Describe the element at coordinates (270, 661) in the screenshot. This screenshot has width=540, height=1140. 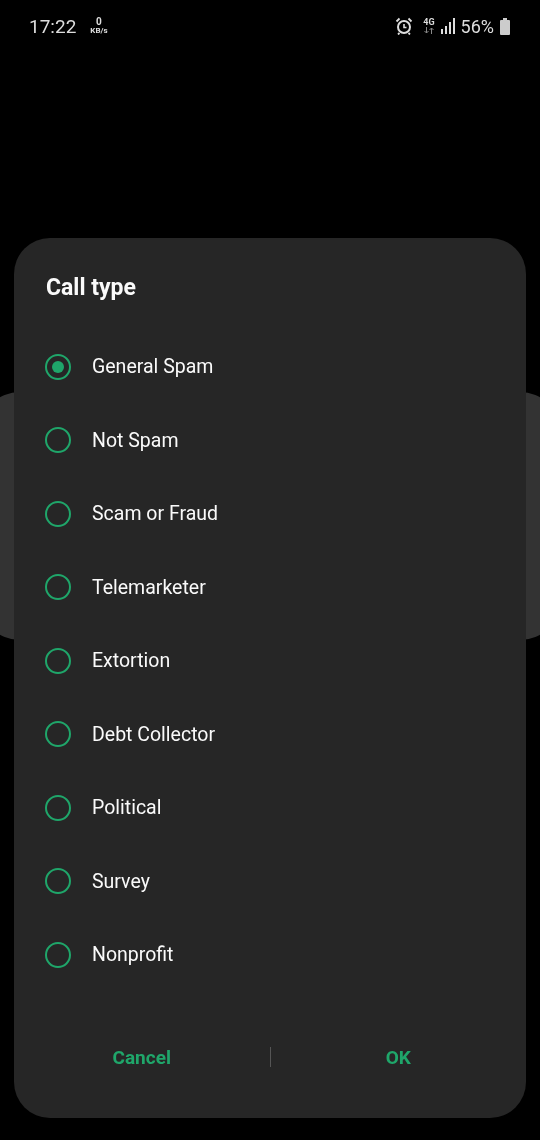
I see `radio-option: Extortion` at that location.